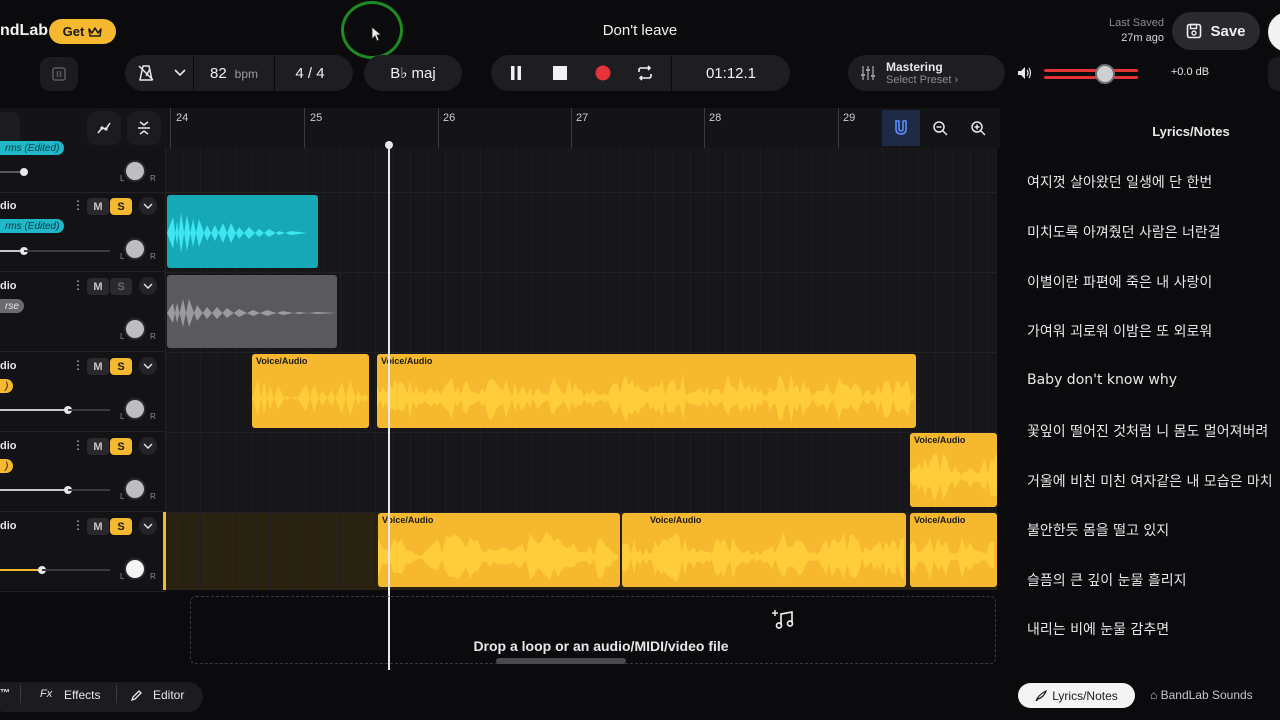 This screenshot has width=1280, height=720. What do you see at coordinates (1274, 32) in the screenshot?
I see `avatar` at bounding box center [1274, 32].